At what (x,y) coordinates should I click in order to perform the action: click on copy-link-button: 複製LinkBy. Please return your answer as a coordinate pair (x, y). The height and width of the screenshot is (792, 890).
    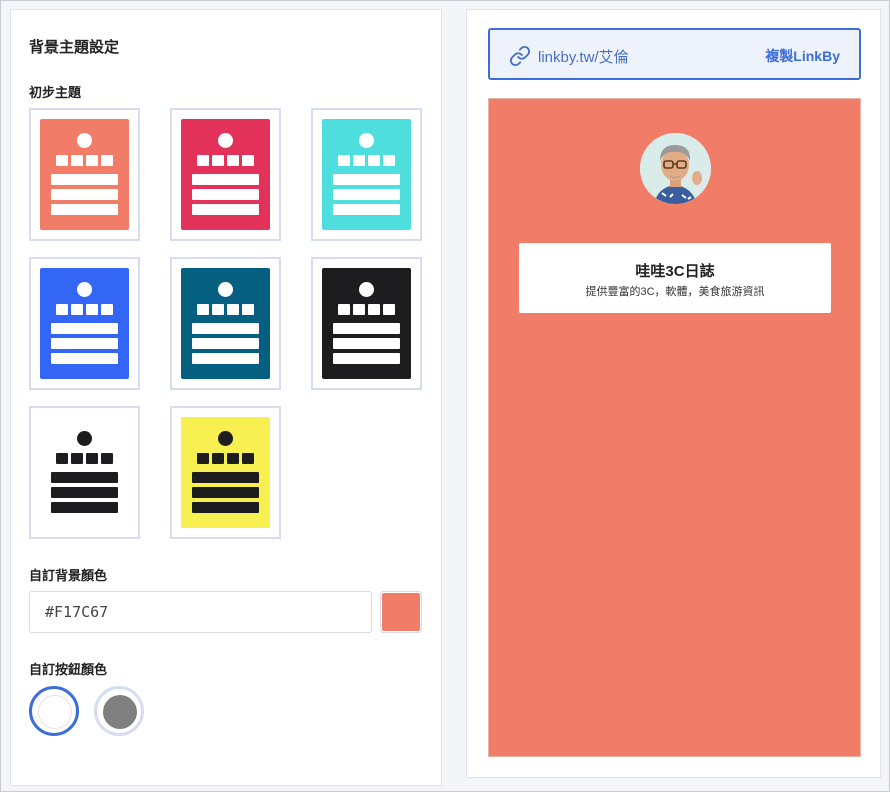
    Looking at the image, I should click on (802, 56).